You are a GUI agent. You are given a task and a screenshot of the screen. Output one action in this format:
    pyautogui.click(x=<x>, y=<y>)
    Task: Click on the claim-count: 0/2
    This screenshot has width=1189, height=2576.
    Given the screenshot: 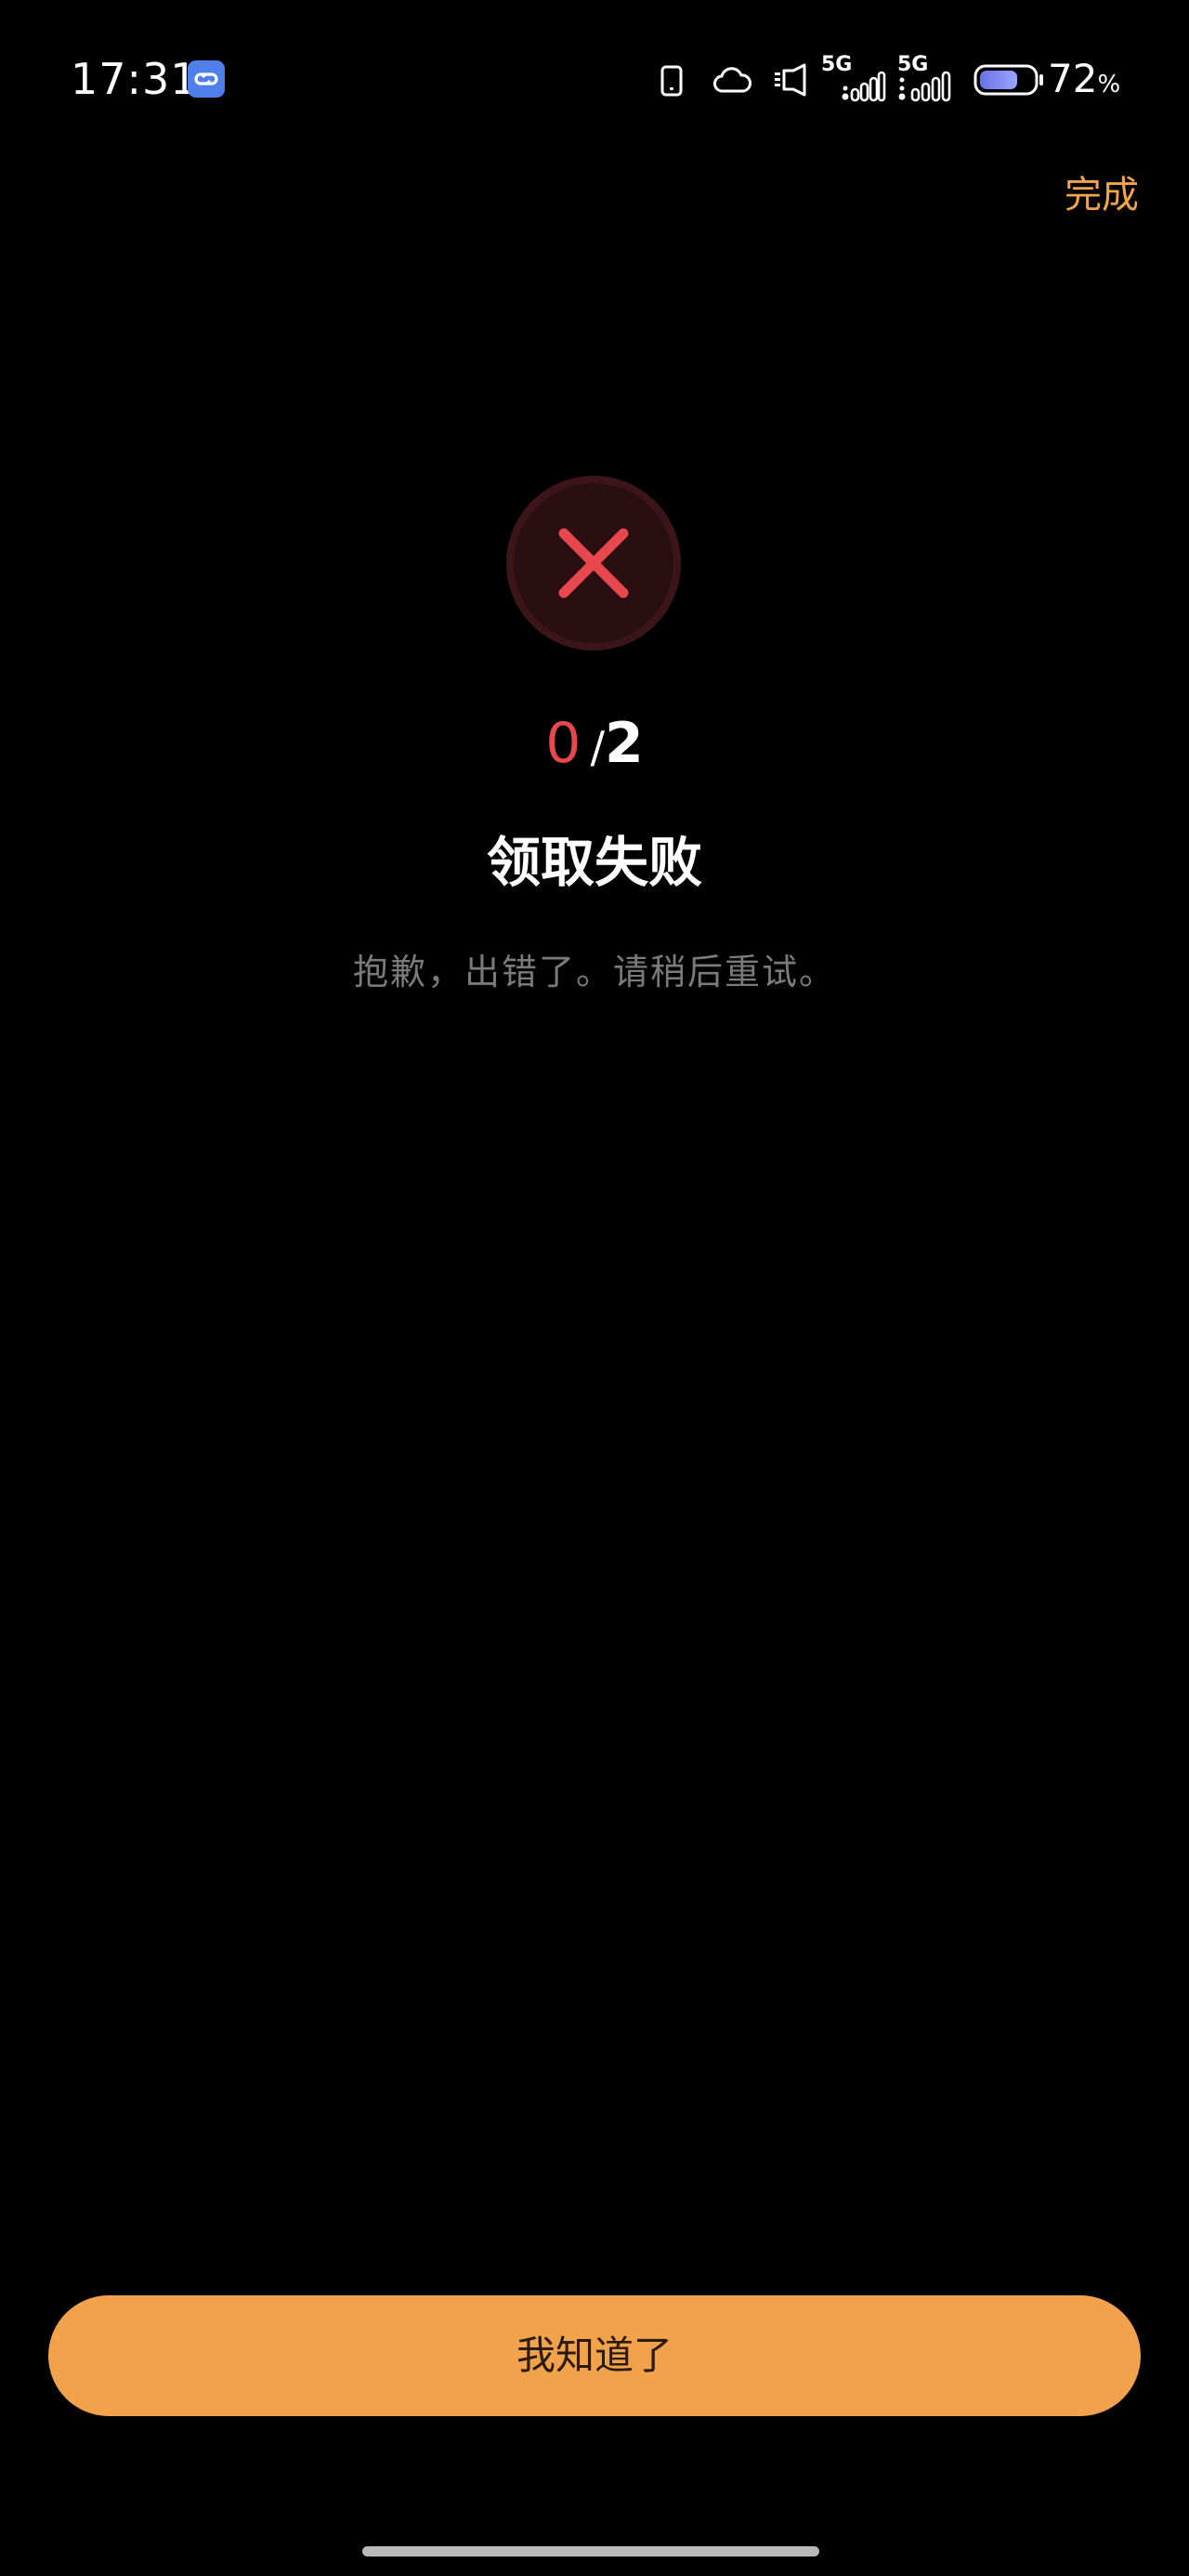 What is the action you would take?
    pyautogui.click(x=594, y=750)
    